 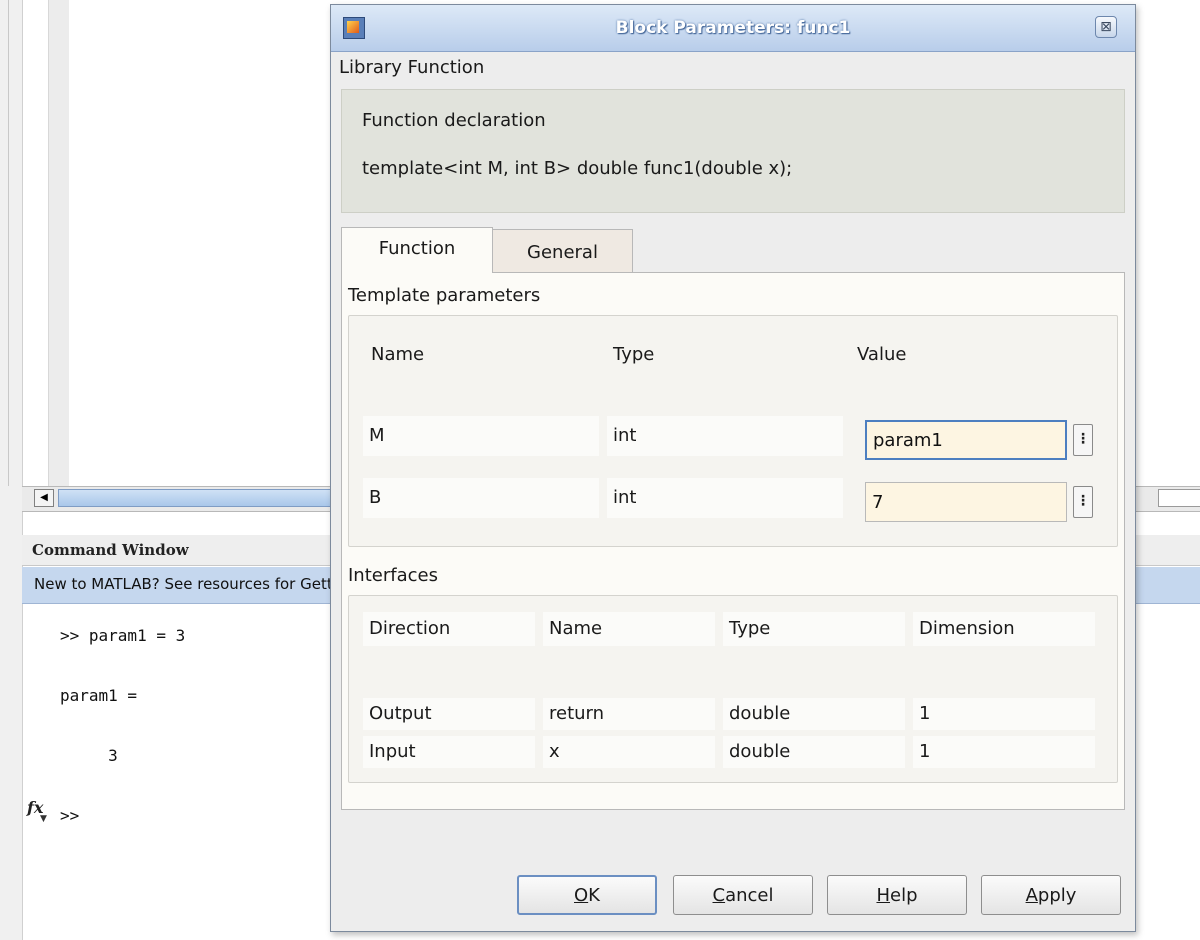 I want to click on iface-dimension-output: 1, so click(x=1004, y=714).